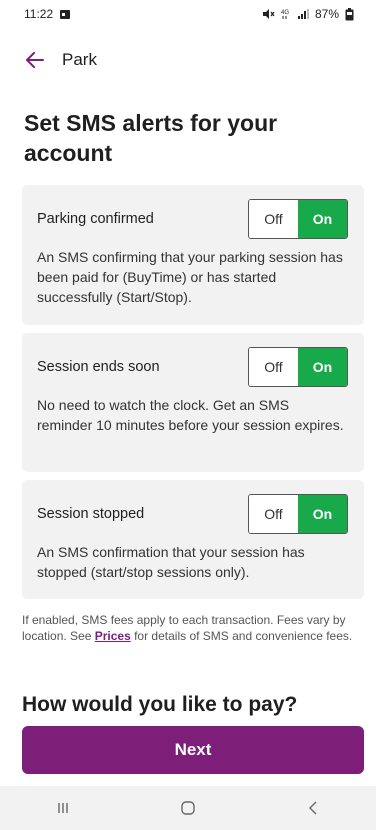 This screenshot has height=830, width=376. Describe the element at coordinates (326, 14) in the screenshot. I see `battery-percent: 87%` at that location.